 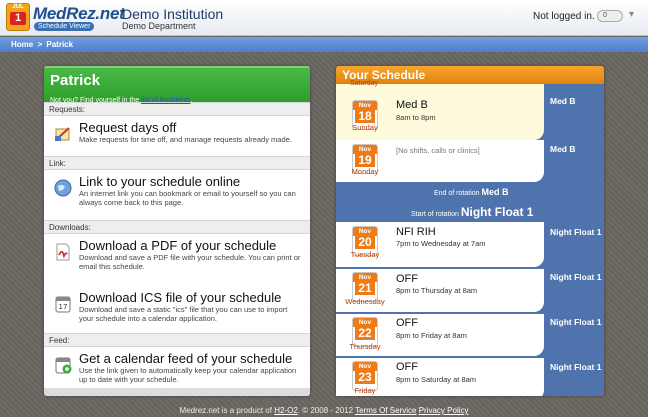 What do you see at coordinates (180, 297) in the screenshot?
I see `download-ics-title: Download ICS file of your schedule` at bounding box center [180, 297].